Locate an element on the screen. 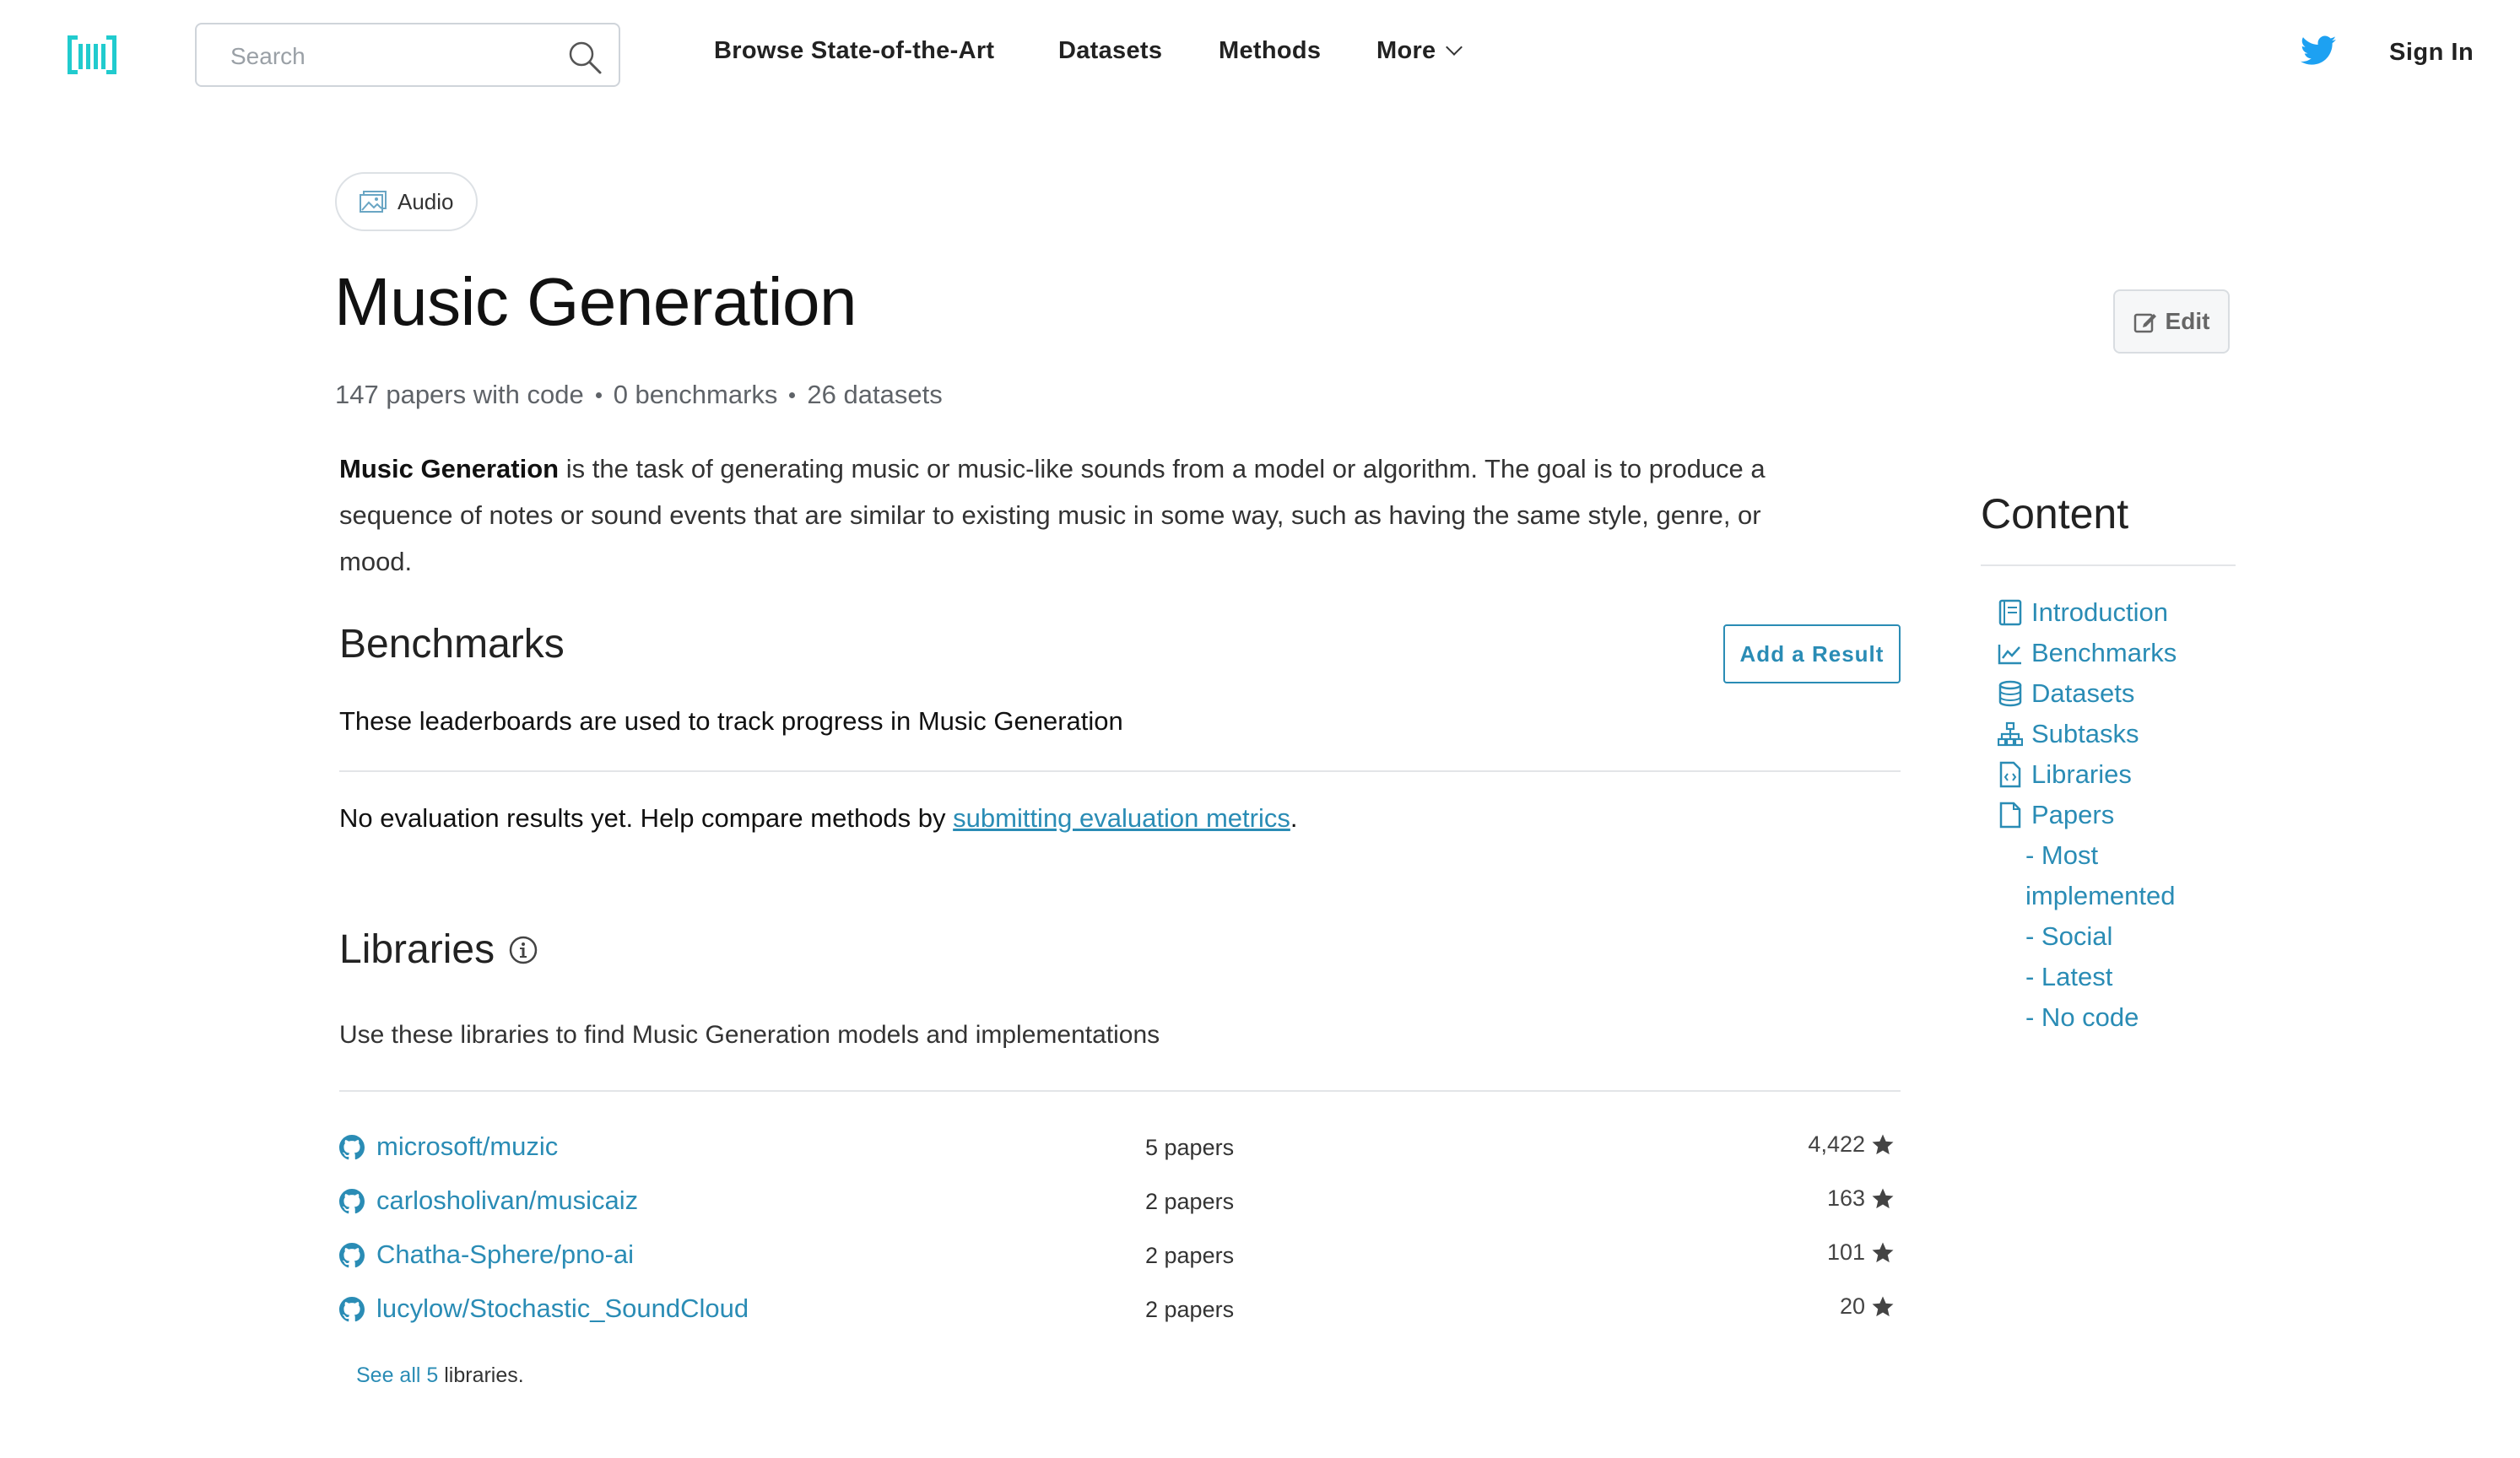 Image resolution: width=2520 pixels, height=1458 pixels. image-icon is located at coordinates (373, 202).